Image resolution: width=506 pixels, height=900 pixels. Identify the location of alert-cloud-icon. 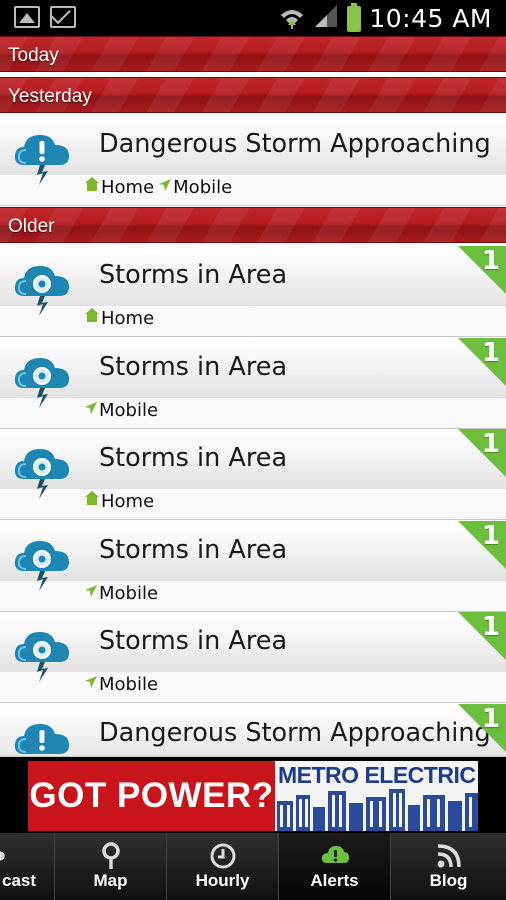
(335, 854).